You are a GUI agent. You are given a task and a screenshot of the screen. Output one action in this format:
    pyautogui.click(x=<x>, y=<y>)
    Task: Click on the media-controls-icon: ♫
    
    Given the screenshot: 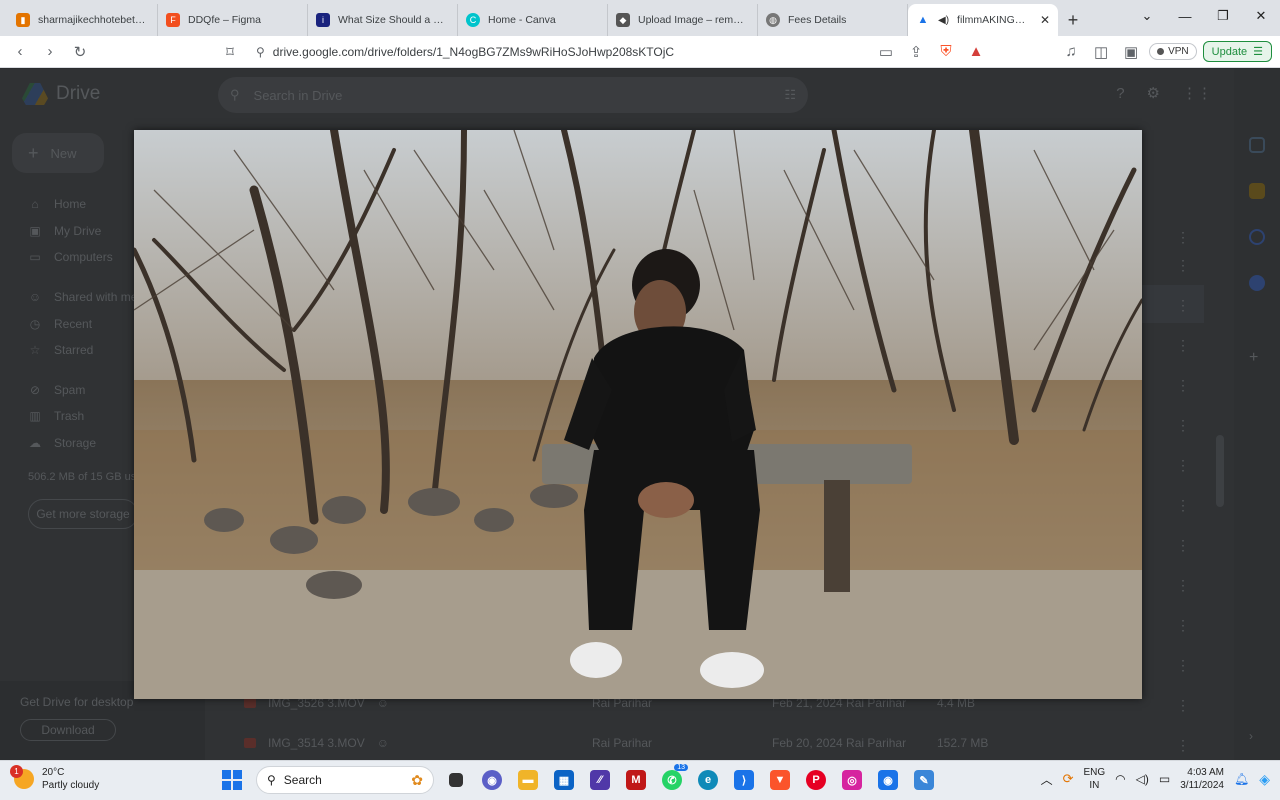 What is the action you would take?
    pyautogui.click(x=1071, y=52)
    